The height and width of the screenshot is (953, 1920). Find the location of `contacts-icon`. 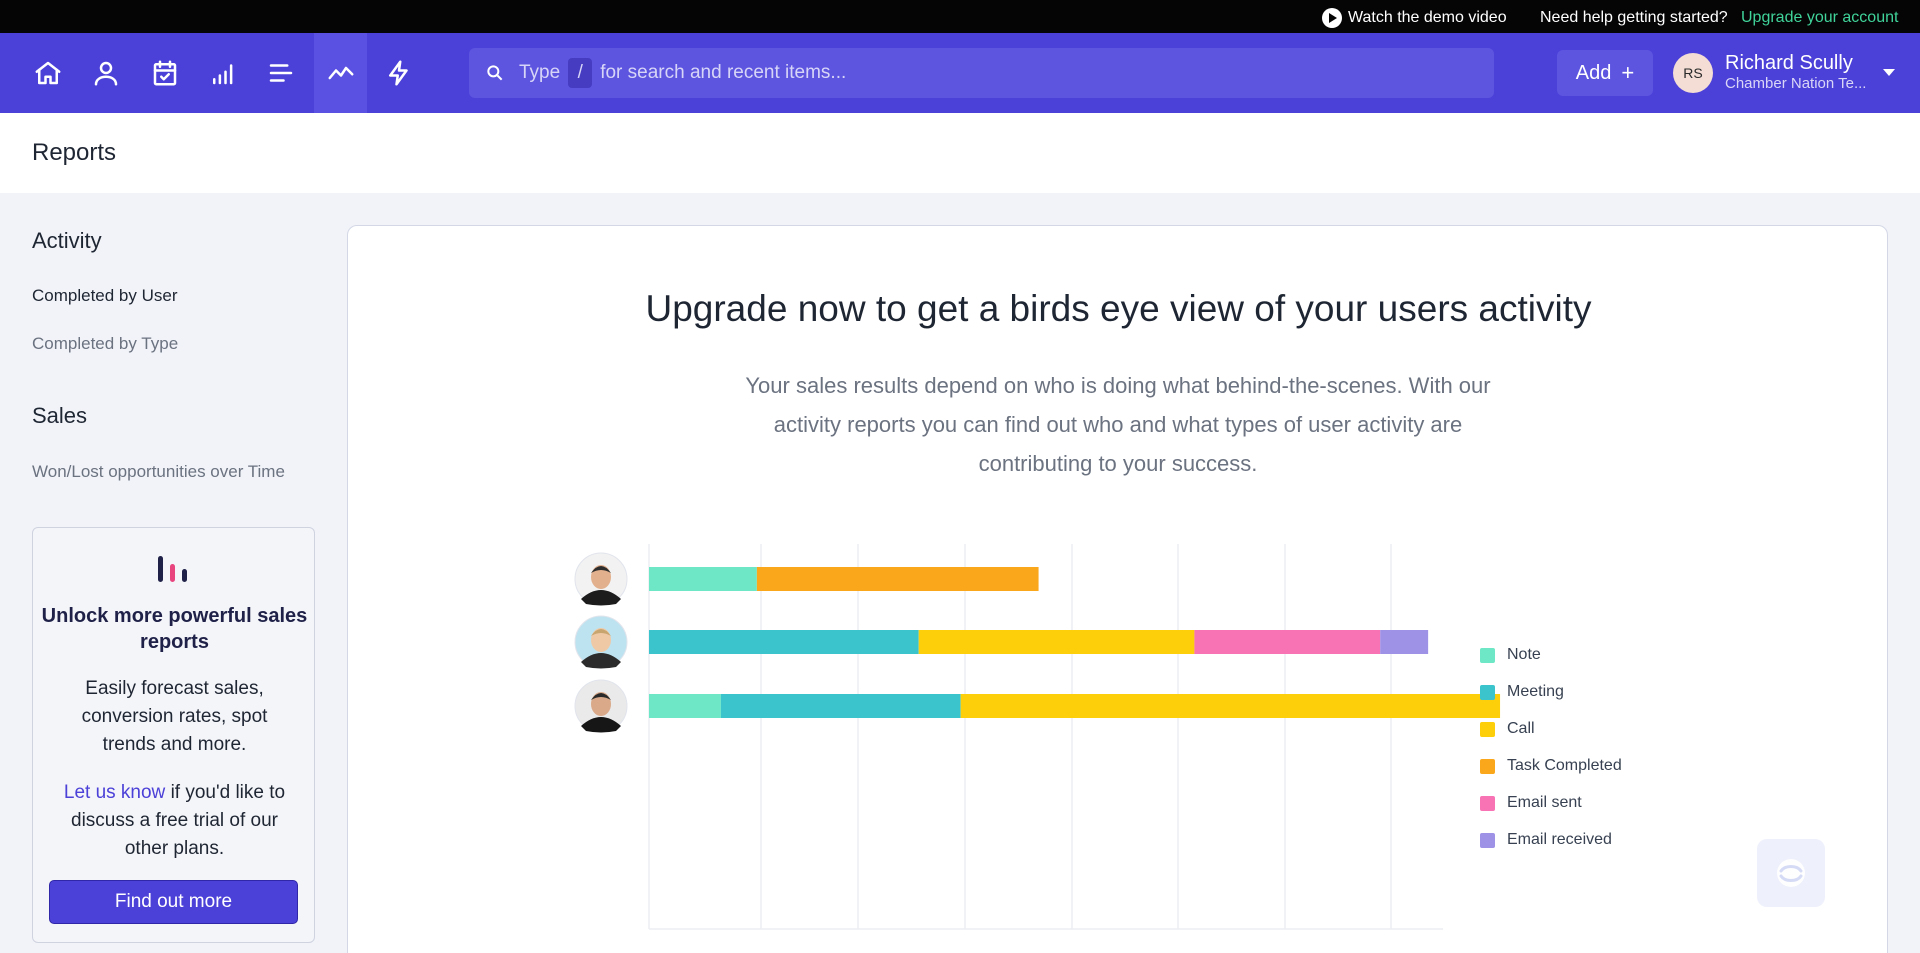

contacts-icon is located at coordinates (106, 73).